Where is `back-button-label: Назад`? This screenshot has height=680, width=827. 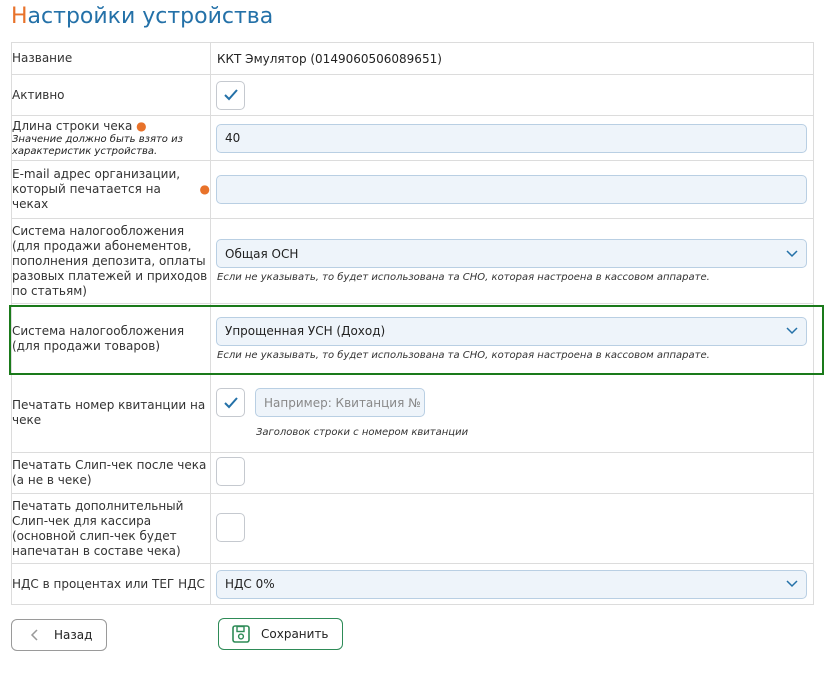
back-button-label: Назад is located at coordinates (73, 635).